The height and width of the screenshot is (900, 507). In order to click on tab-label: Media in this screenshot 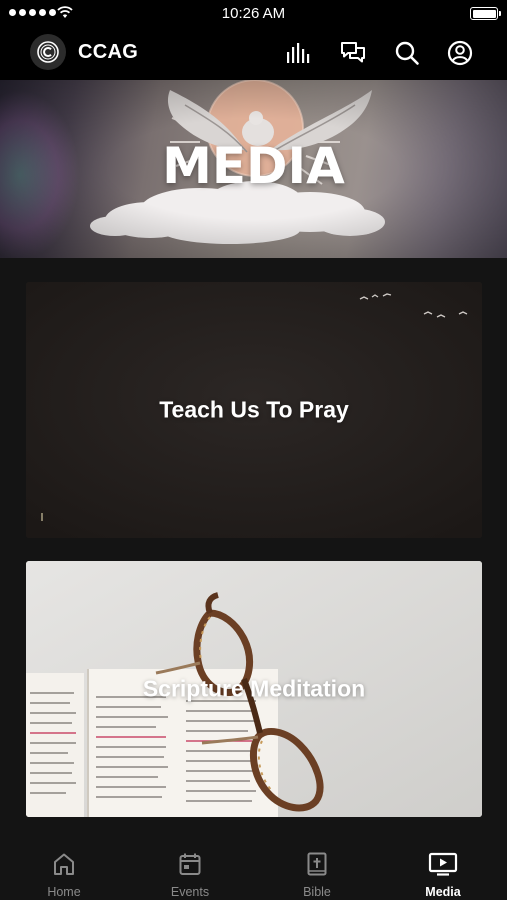, I will do `click(443, 892)`.